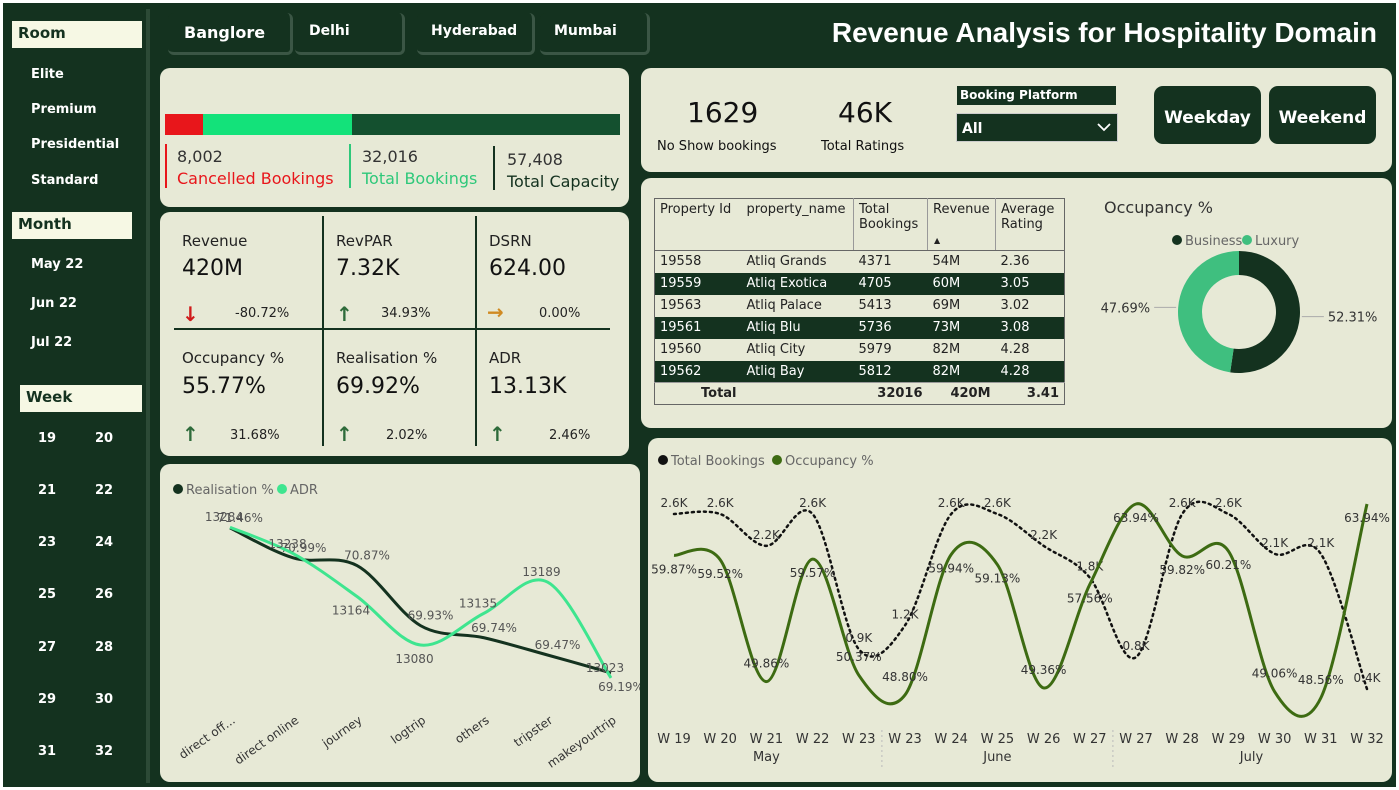 This screenshot has width=1399, height=790. Describe the element at coordinates (875, 305) in the screenshot. I see `table-cell: 5413` at that location.